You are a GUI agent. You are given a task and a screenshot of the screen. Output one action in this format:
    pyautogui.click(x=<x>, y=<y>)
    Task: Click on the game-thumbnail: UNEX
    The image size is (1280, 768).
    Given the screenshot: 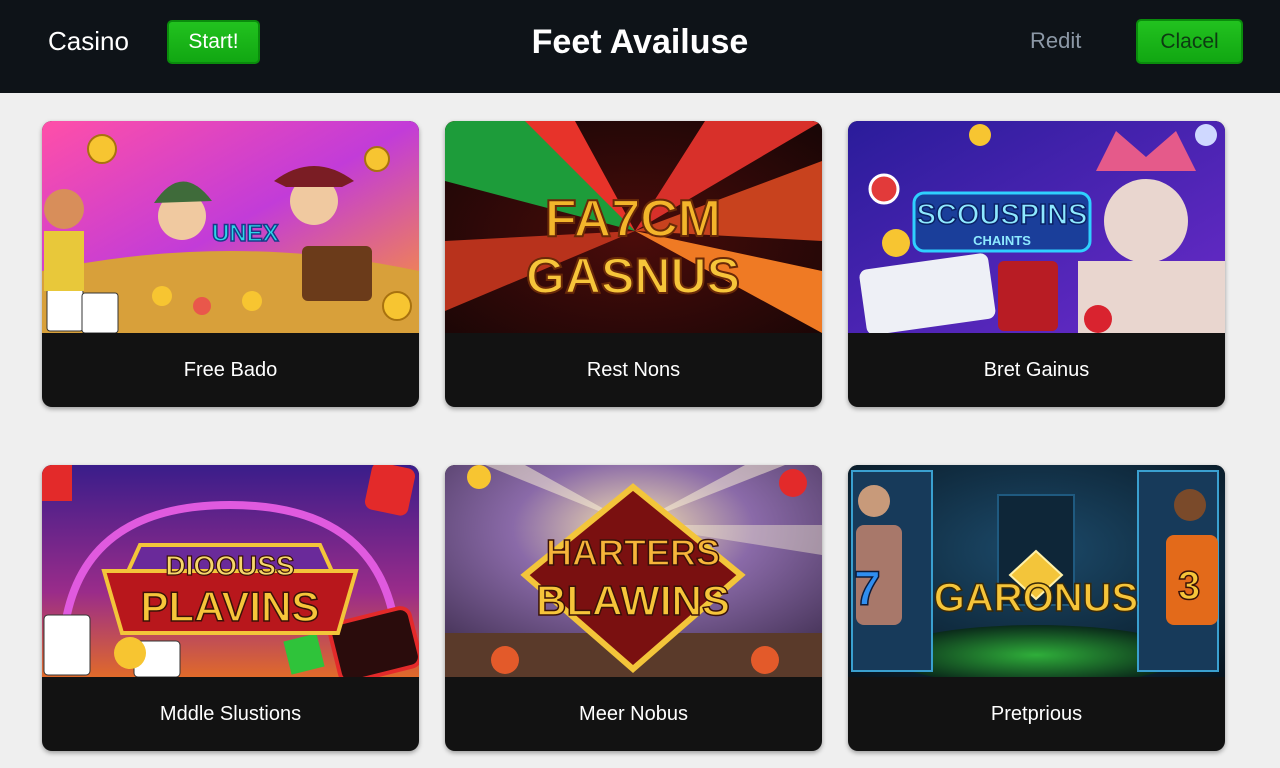 What is the action you would take?
    pyautogui.click(x=230, y=227)
    